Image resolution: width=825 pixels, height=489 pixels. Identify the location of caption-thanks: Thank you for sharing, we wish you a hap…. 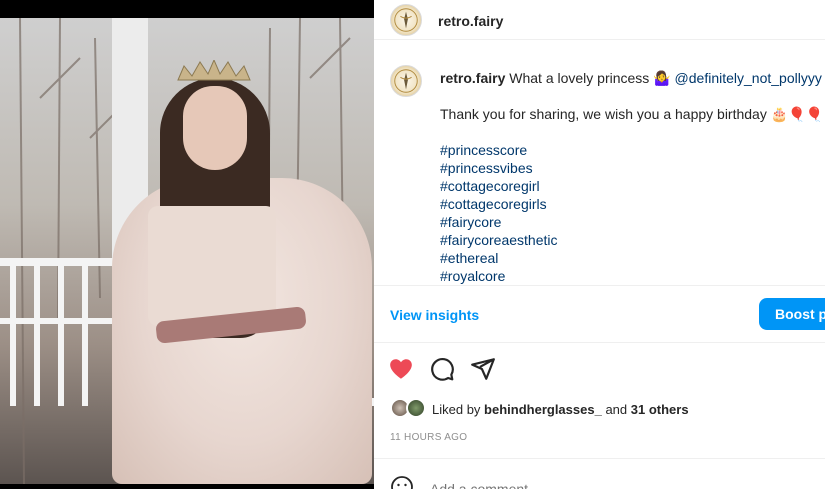
(632, 114).